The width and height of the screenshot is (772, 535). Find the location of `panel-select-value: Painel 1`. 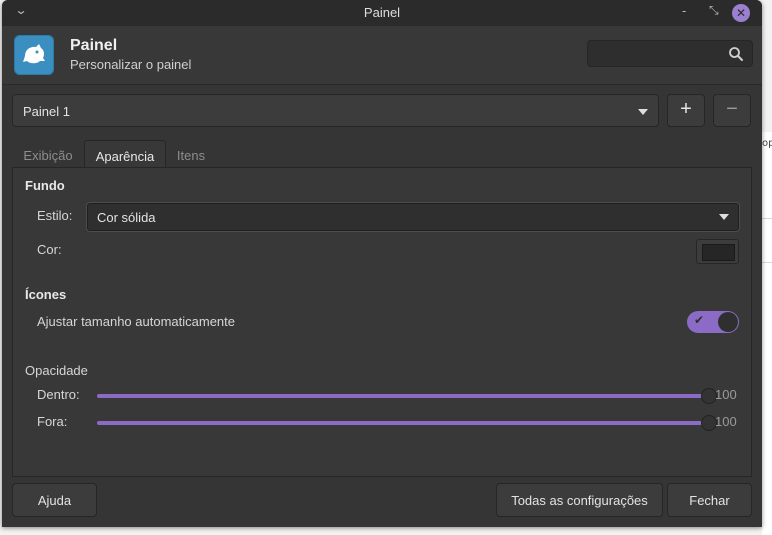

panel-select-value: Painel 1 is located at coordinates (46, 111).